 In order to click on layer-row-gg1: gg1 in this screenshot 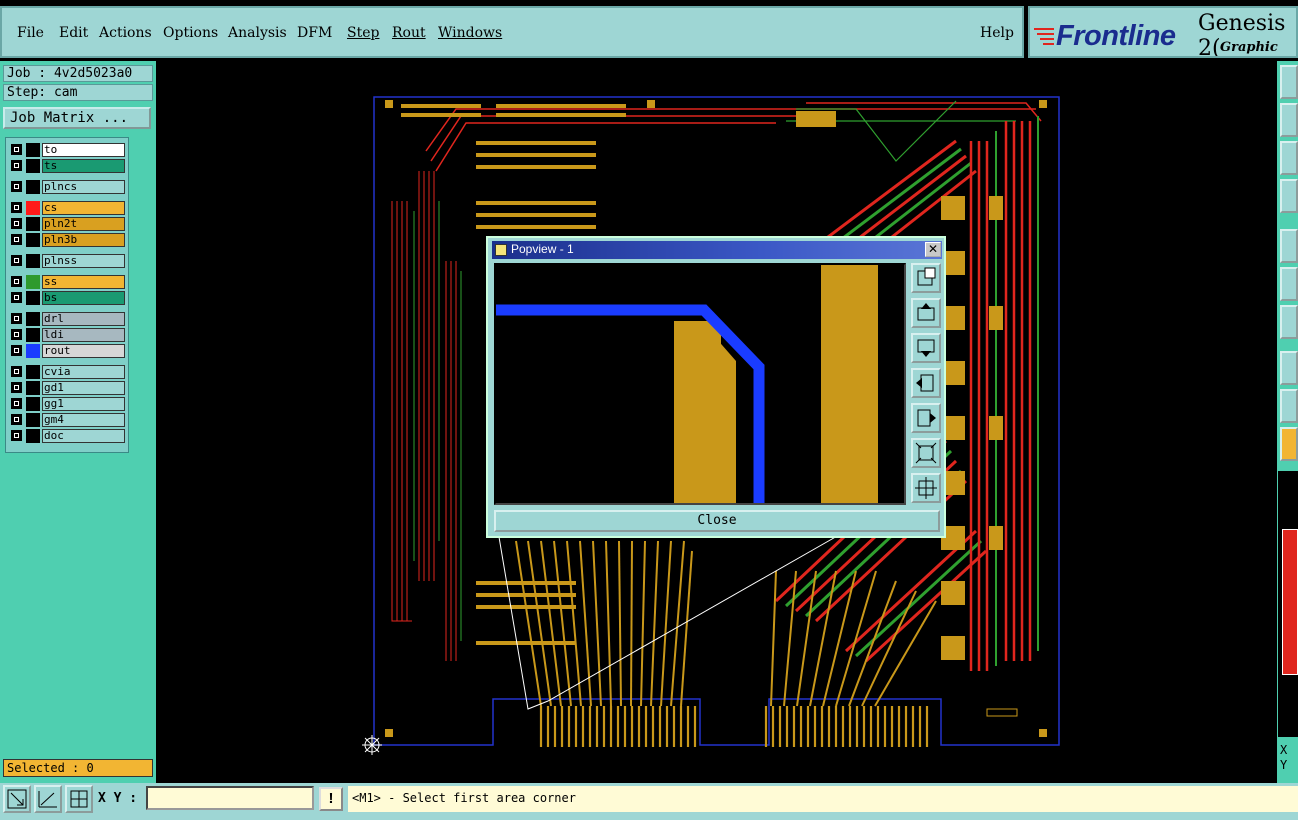, I will do `click(68, 404)`.